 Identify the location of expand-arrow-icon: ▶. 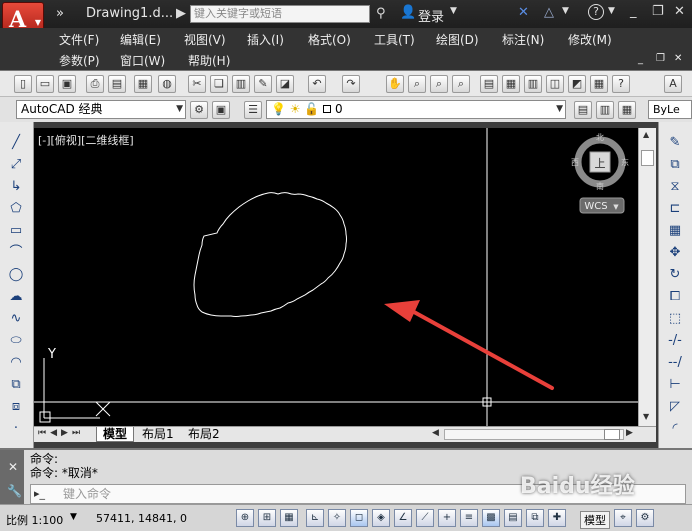
(181, 13).